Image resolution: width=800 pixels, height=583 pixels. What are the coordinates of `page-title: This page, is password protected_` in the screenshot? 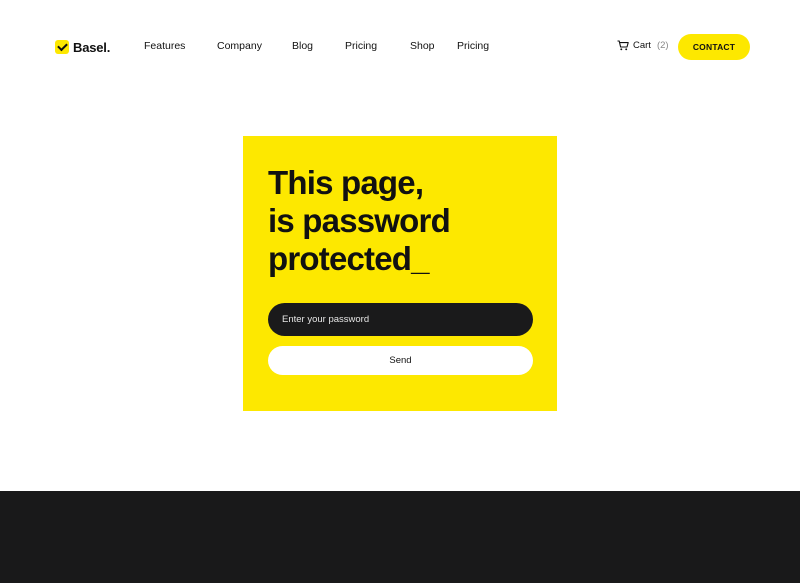 It's located at (359, 221).